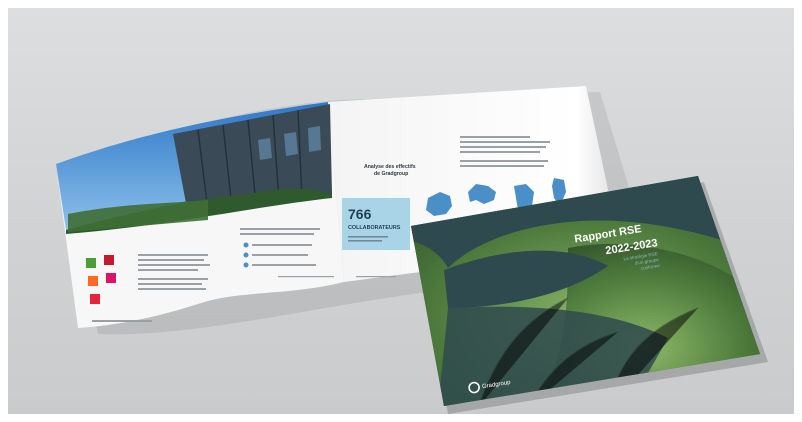 This screenshot has width=802, height=422. Describe the element at coordinates (391, 174) in the screenshot. I see `svg-text: de Gradgroup` at that location.